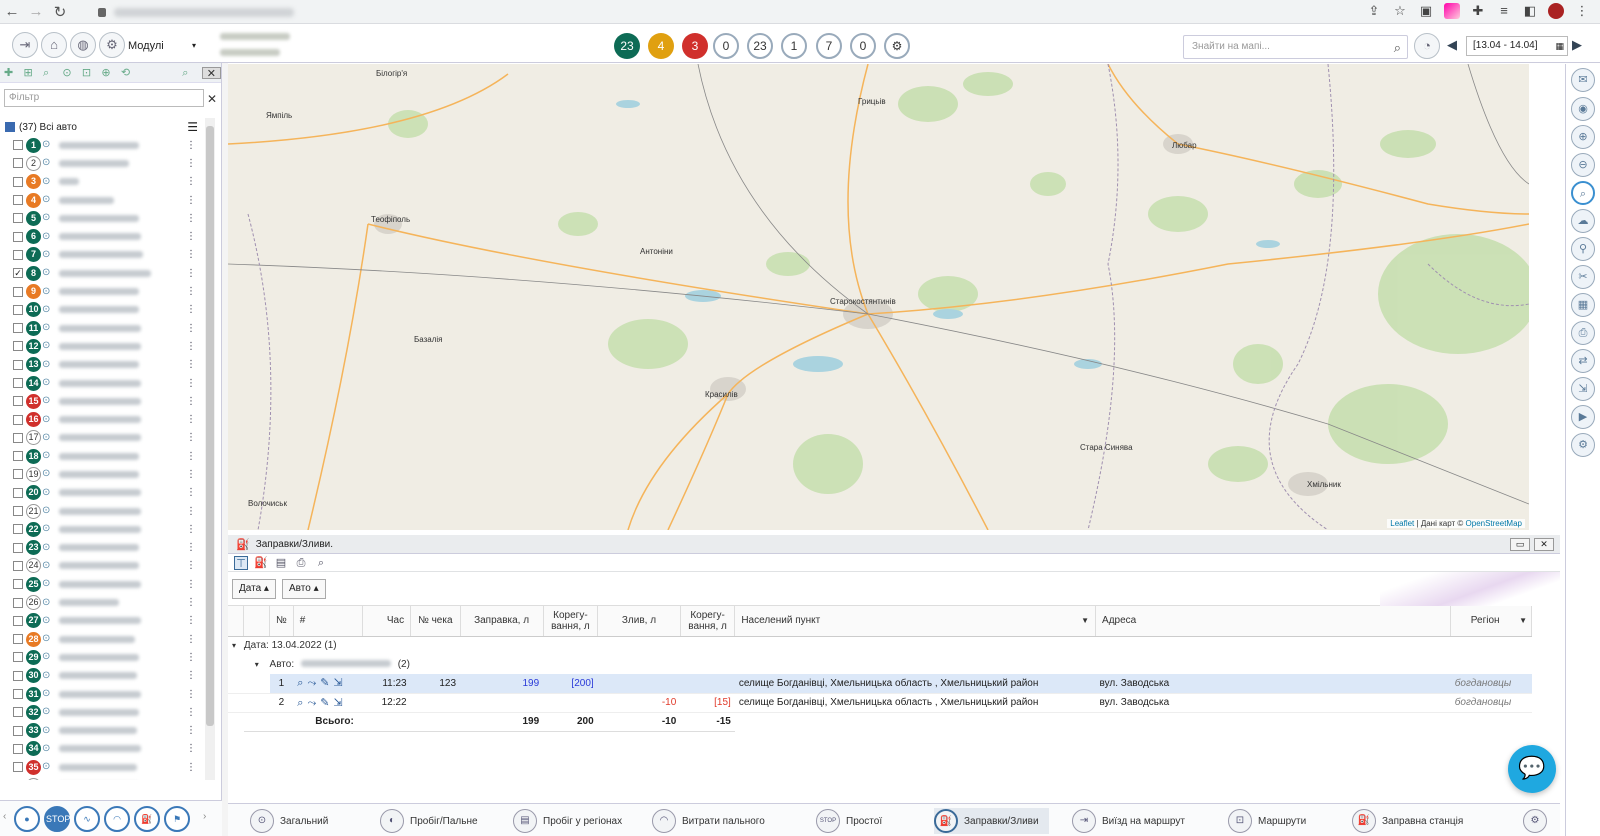 The height and width of the screenshot is (836, 1600). What do you see at coordinates (87, 819) in the screenshot?
I see `route-icon: ∿` at bounding box center [87, 819].